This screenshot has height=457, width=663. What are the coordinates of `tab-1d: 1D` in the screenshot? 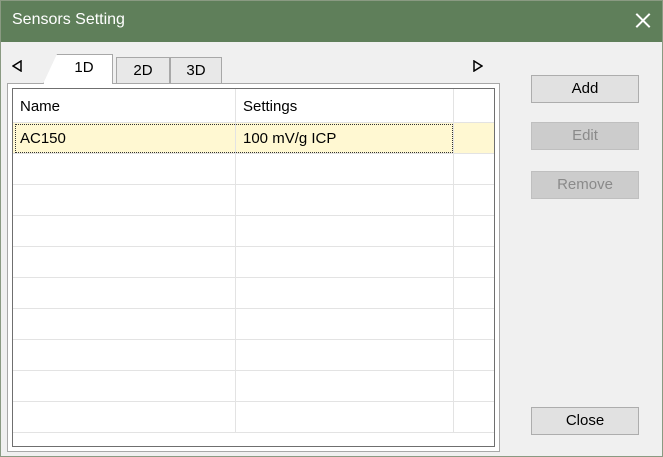 It's located at (78, 69).